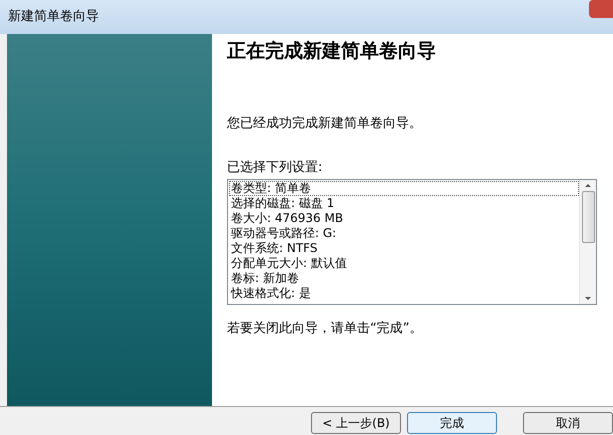  What do you see at coordinates (404, 248) in the screenshot?
I see `settings-item: 文件系统: NTFS` at bounding box center [404, 248].